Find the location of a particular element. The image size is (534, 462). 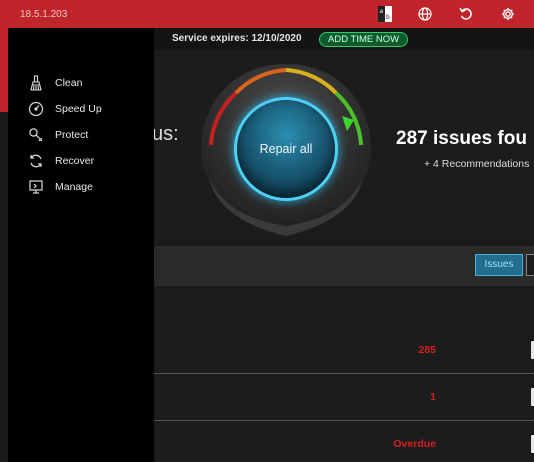

issues-count-title: 287 issues fou is located at coordinates (461, 138).